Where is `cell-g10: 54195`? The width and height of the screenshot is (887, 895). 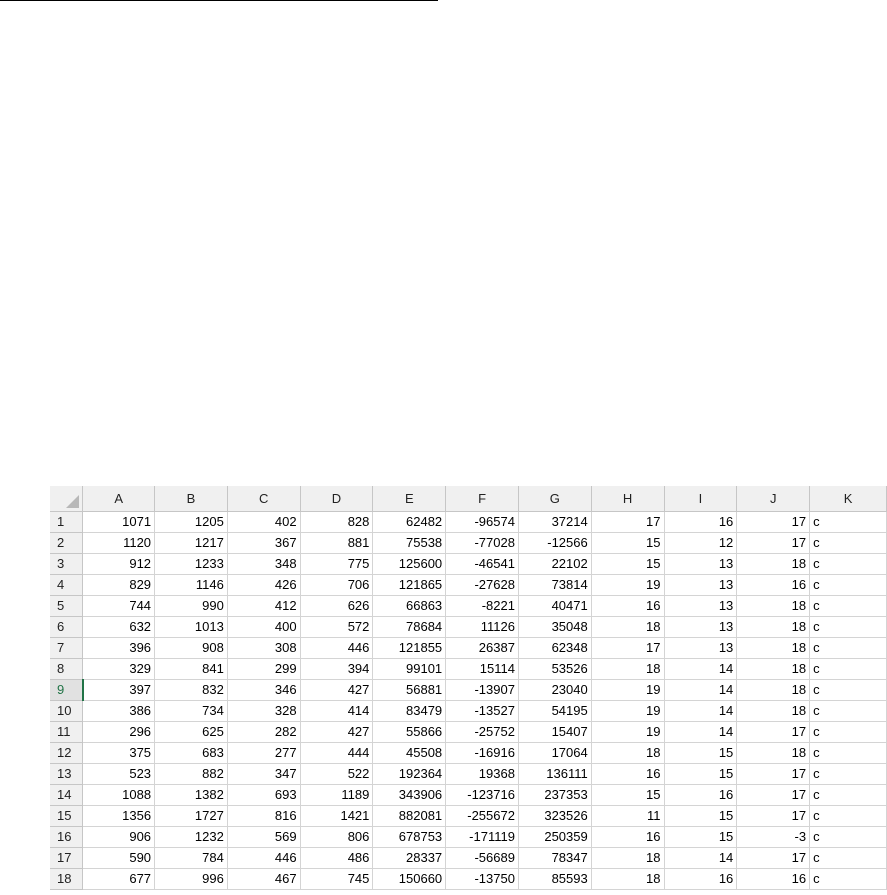
cell-g10: 54195 is located at coordinates (555, 711).